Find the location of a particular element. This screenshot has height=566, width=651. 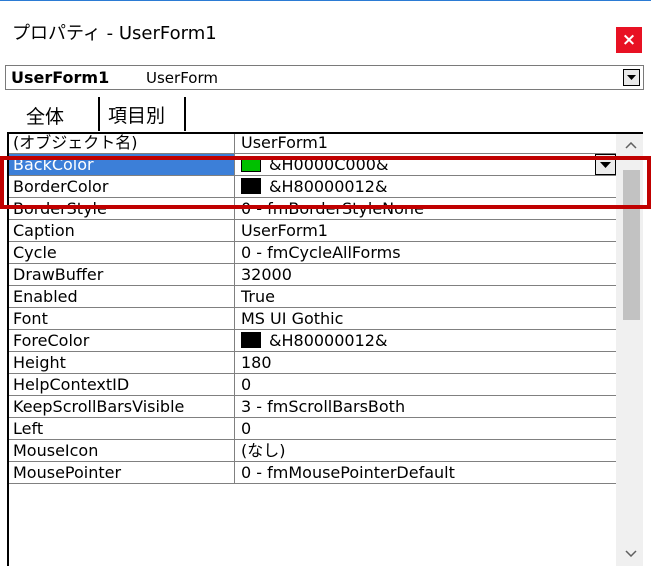

property-value-text: (なし) is located at coordinates (263, 450).